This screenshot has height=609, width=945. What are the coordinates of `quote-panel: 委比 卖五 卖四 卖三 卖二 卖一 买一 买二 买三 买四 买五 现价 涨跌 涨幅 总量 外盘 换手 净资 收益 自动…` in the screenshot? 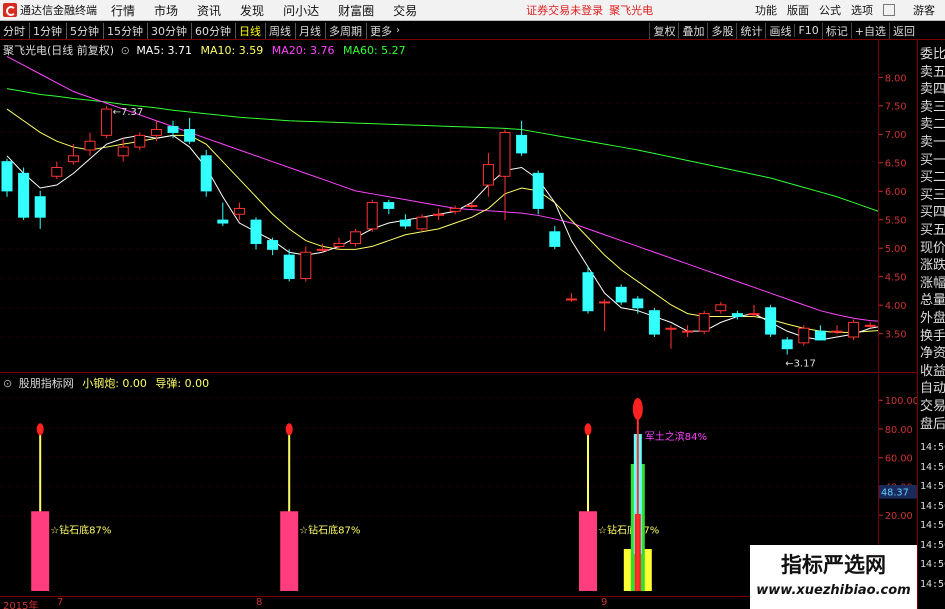 It's located at (931, 324).